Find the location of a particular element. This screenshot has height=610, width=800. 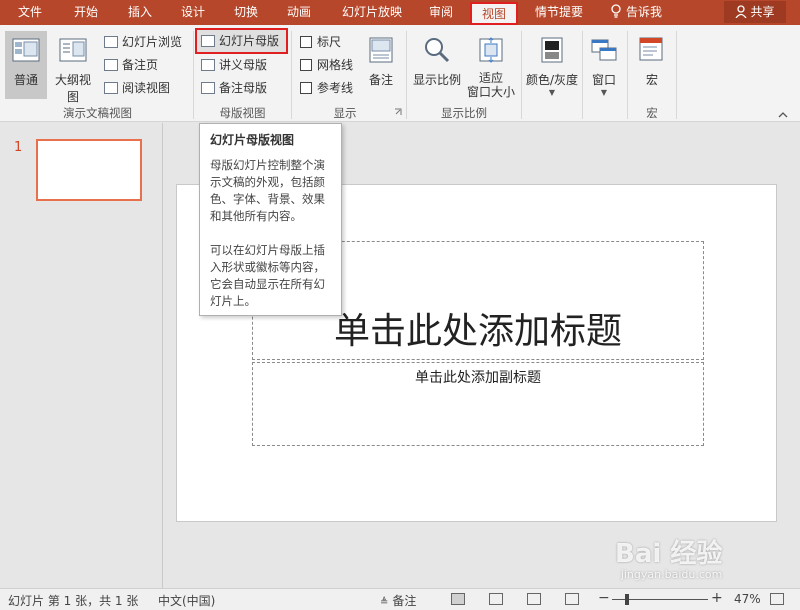

tooltip-title: 幻灯片母版视图 is located at coordinates (252, 140).